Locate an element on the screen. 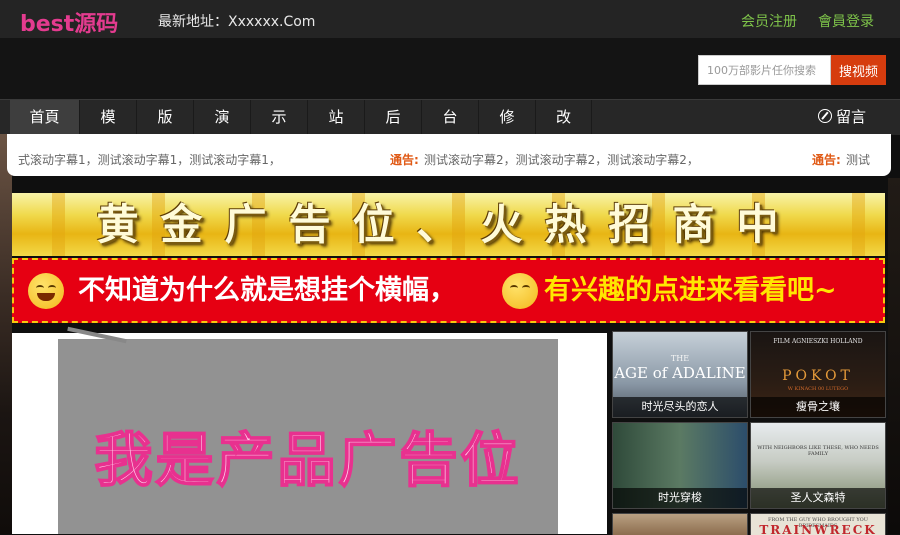  login-link: 會員登录 is located at coordinates (846, 21).